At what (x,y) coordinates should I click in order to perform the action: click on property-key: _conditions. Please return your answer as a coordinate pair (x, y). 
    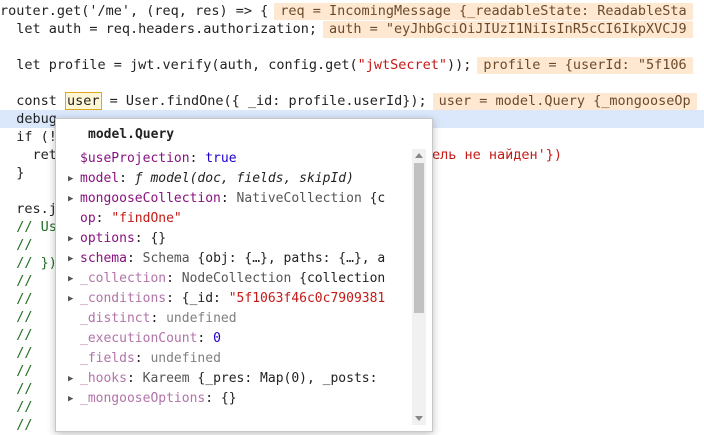
    Looking at the image, I should click on (123, 298).